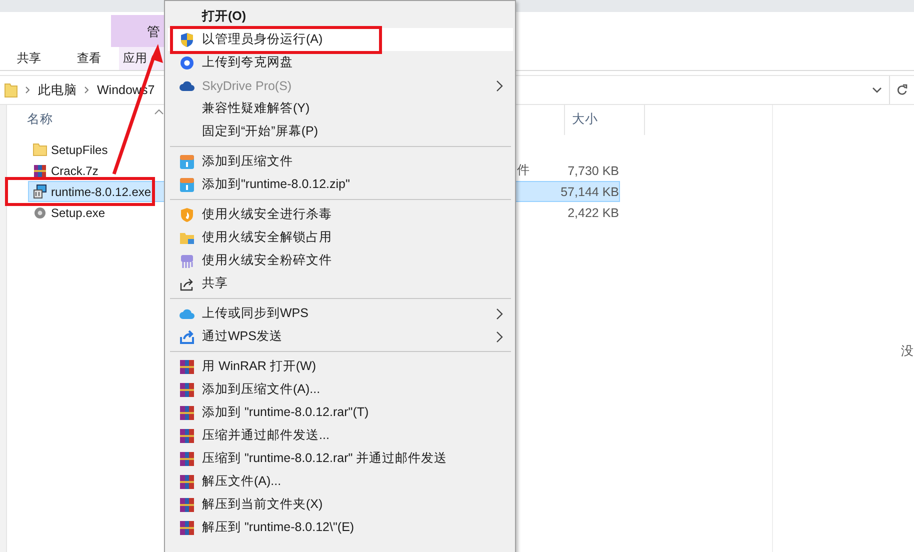 This screenshot has width=914, height=552. What do you see at coordinates (74, 171) in the screenshot?
I see `file-name: Crack.7z` at bounding box center [74, 171].